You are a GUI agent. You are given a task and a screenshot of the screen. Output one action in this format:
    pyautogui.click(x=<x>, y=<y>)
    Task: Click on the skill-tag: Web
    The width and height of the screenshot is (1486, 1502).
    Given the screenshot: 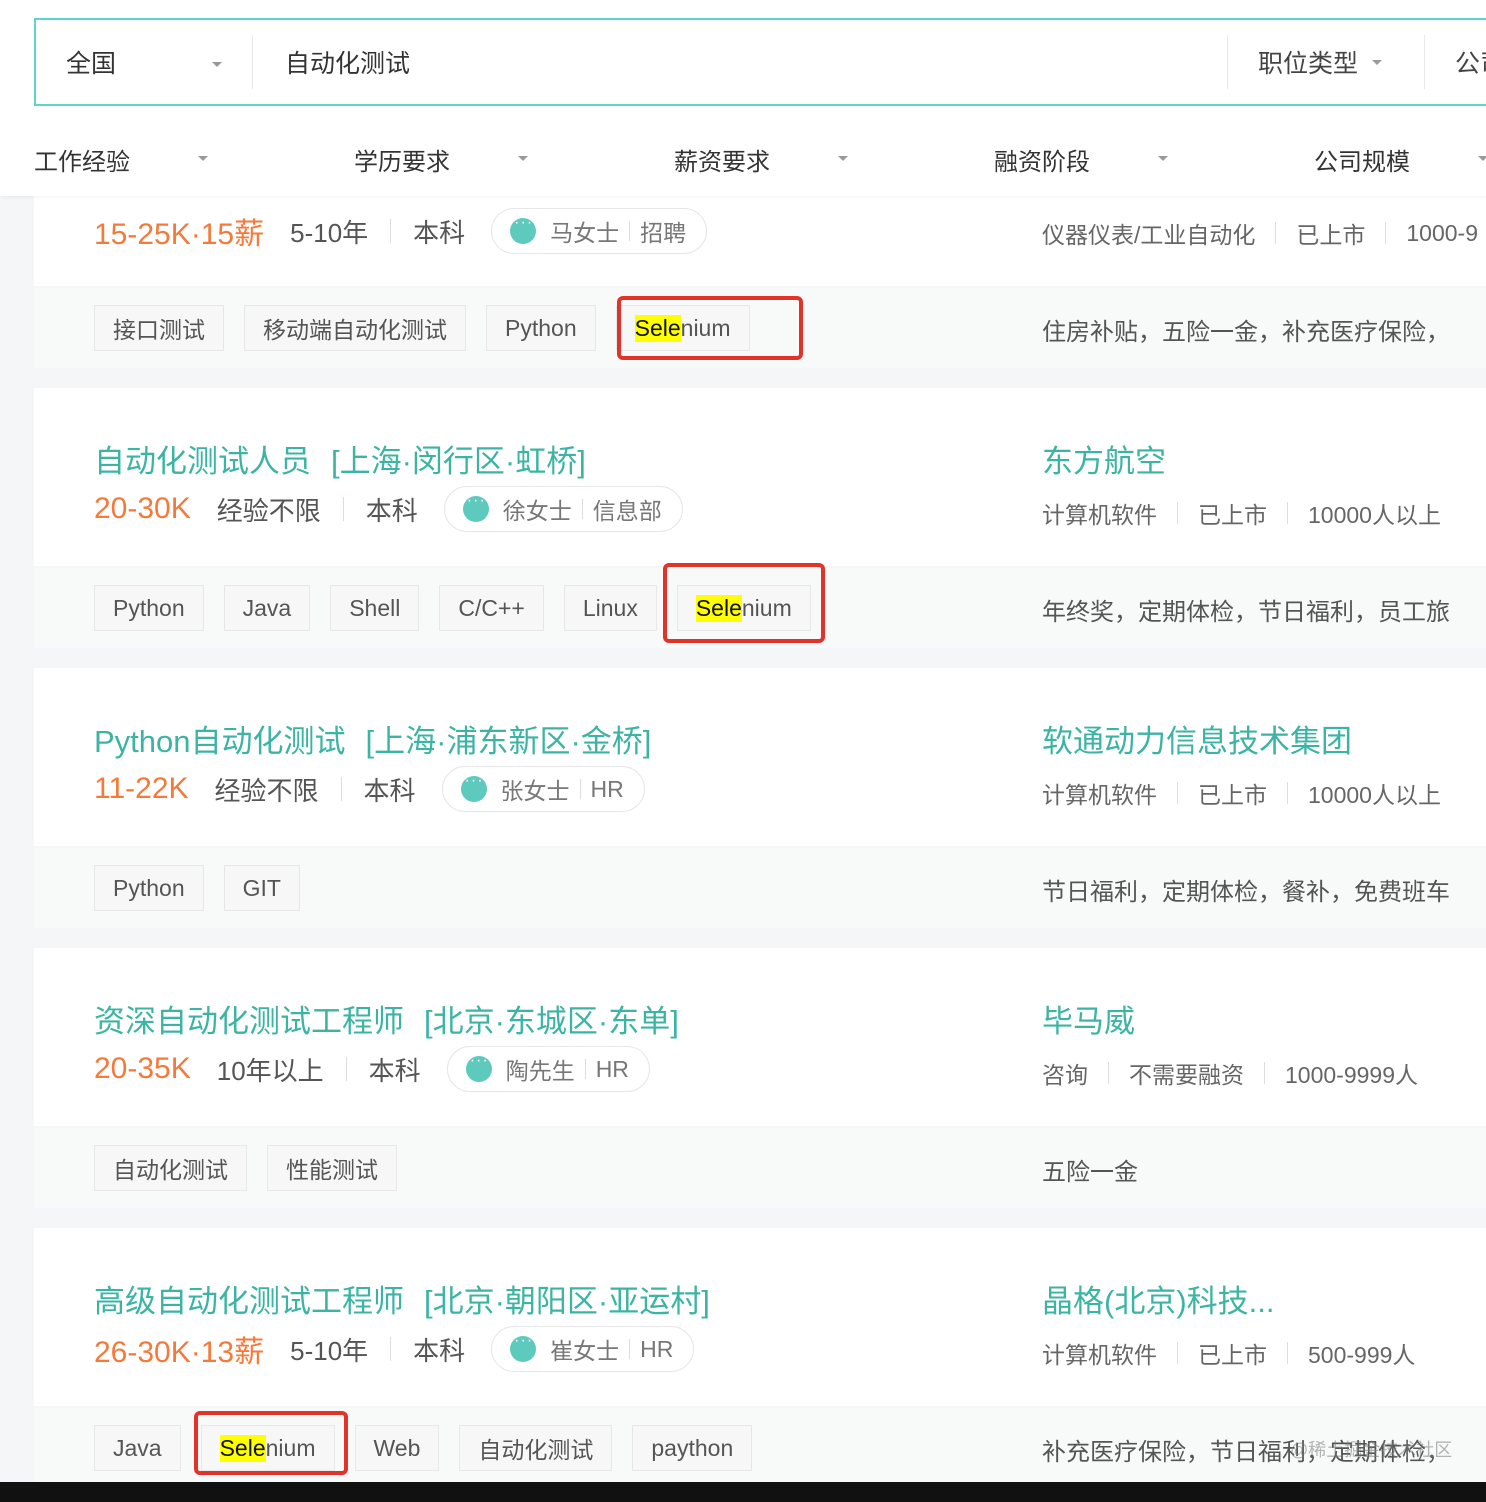 What is the action you would take?
    pyautogui.click(x=397, y=1448)
    